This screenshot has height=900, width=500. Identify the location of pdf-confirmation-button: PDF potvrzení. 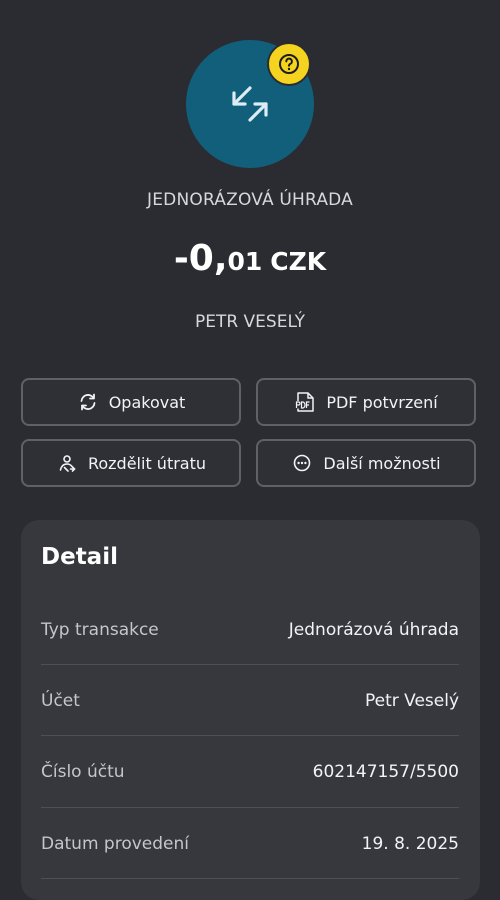
(366, 402).